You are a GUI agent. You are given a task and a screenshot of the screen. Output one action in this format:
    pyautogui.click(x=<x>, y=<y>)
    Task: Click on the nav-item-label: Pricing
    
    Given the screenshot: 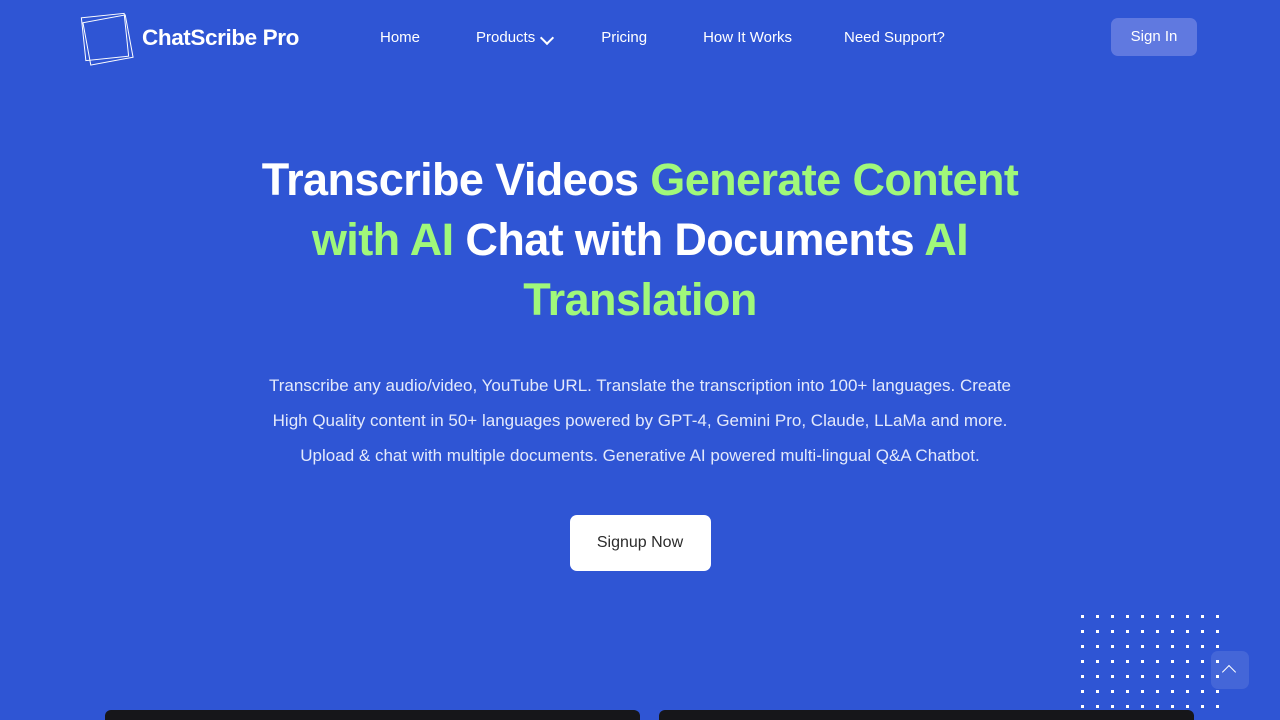 What is the action you would take?
    pyautogui.click(x=624, y=37)
    